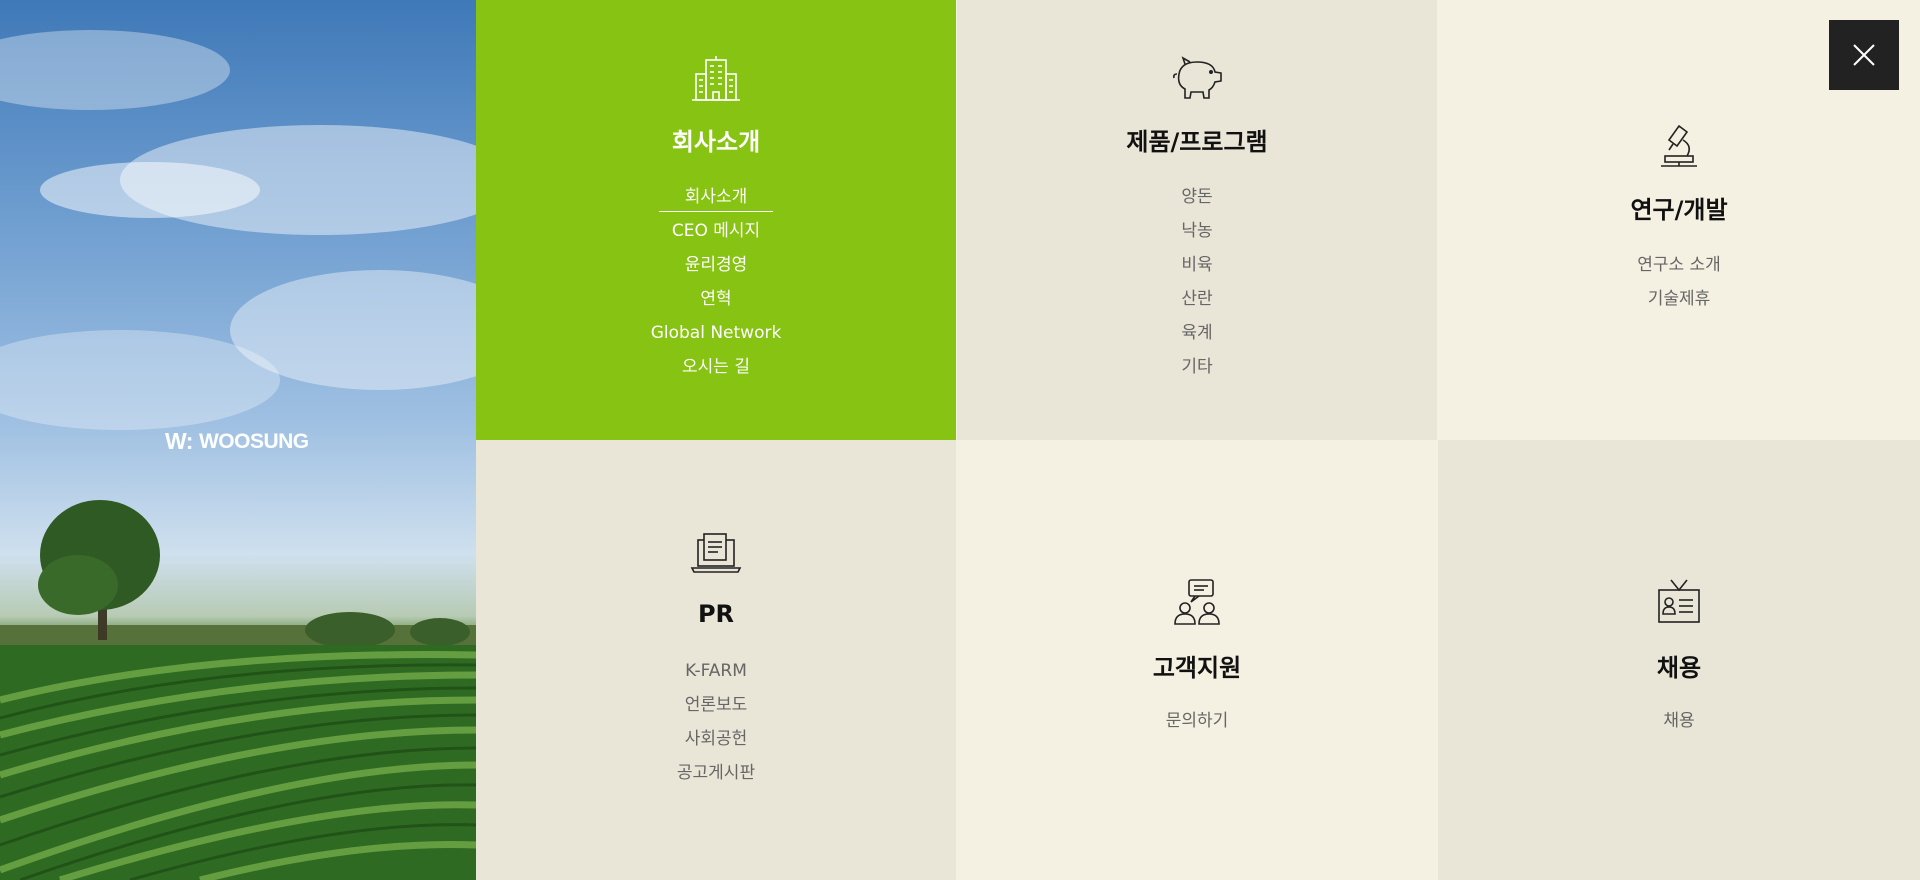 The width and height of the screenshot is (1920, 880). I want to click on tile-title: 채용, so click(1679, 665).